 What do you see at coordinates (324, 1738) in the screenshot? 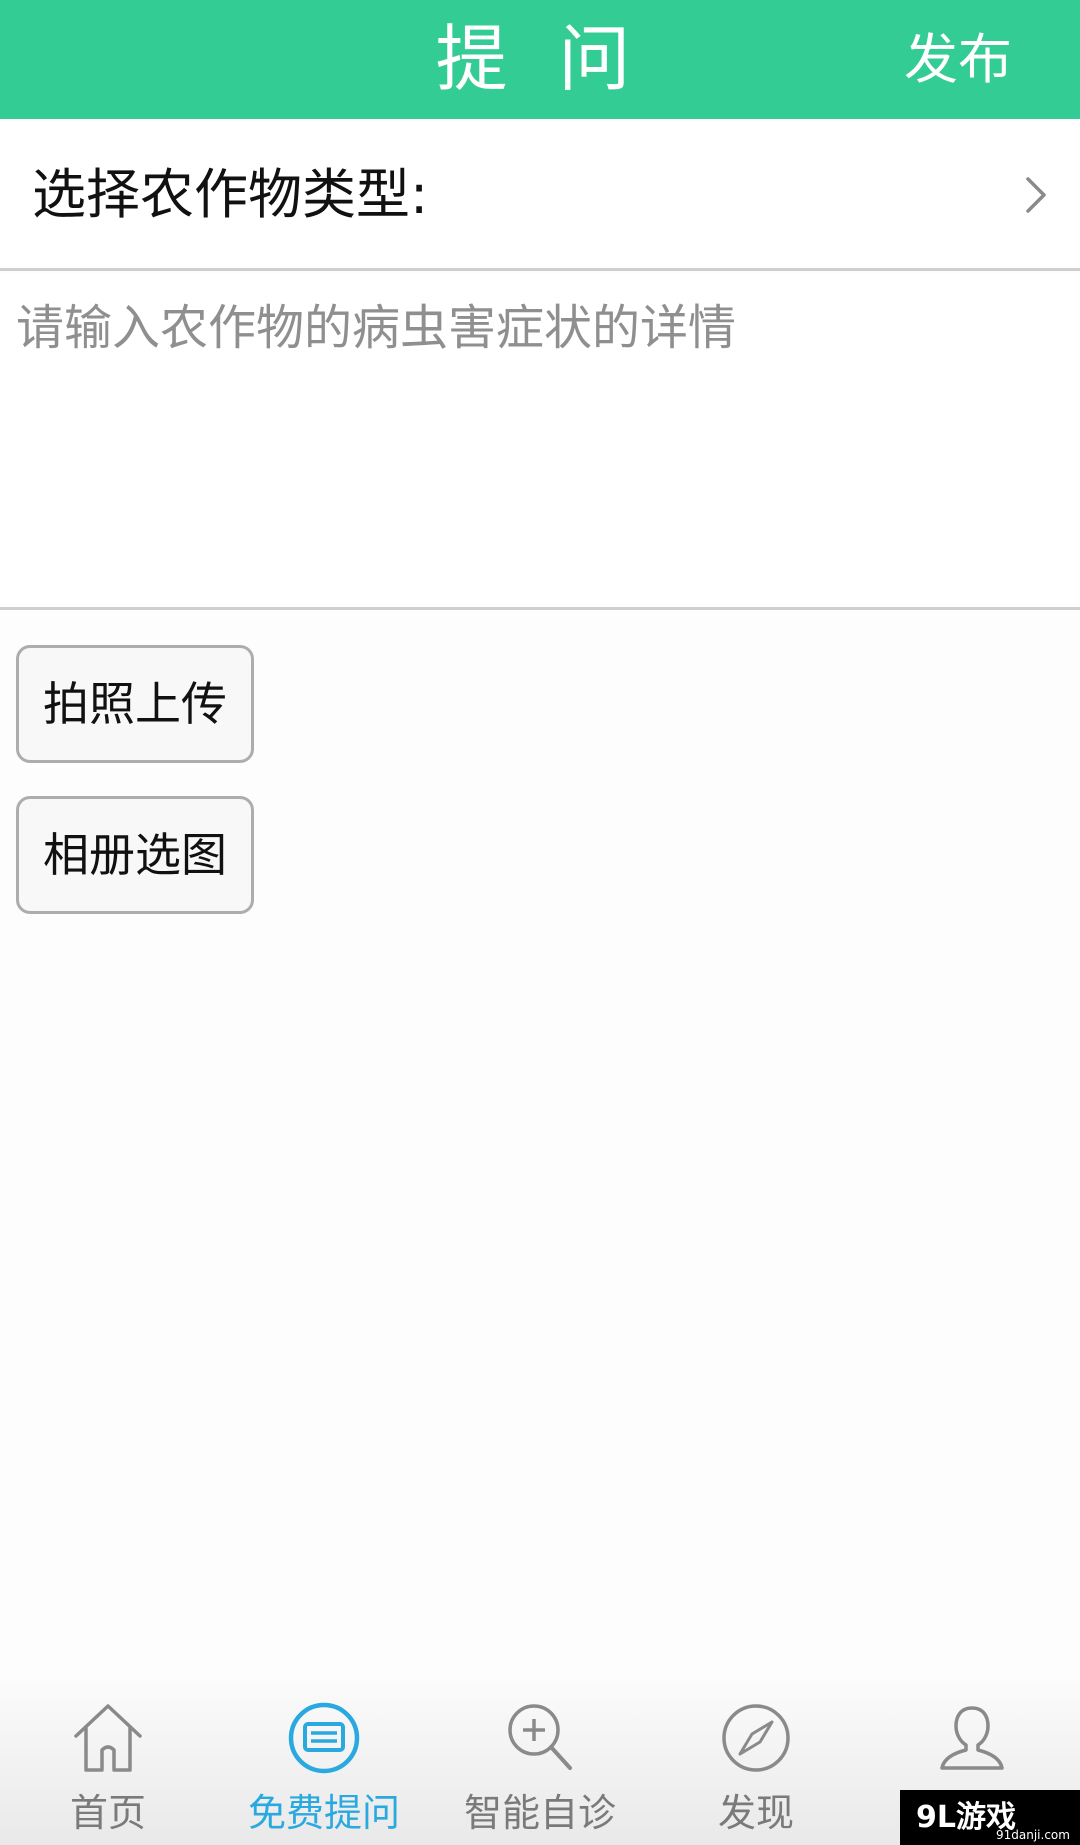
I see `chat-icon` at bounding box center [324, 1738].